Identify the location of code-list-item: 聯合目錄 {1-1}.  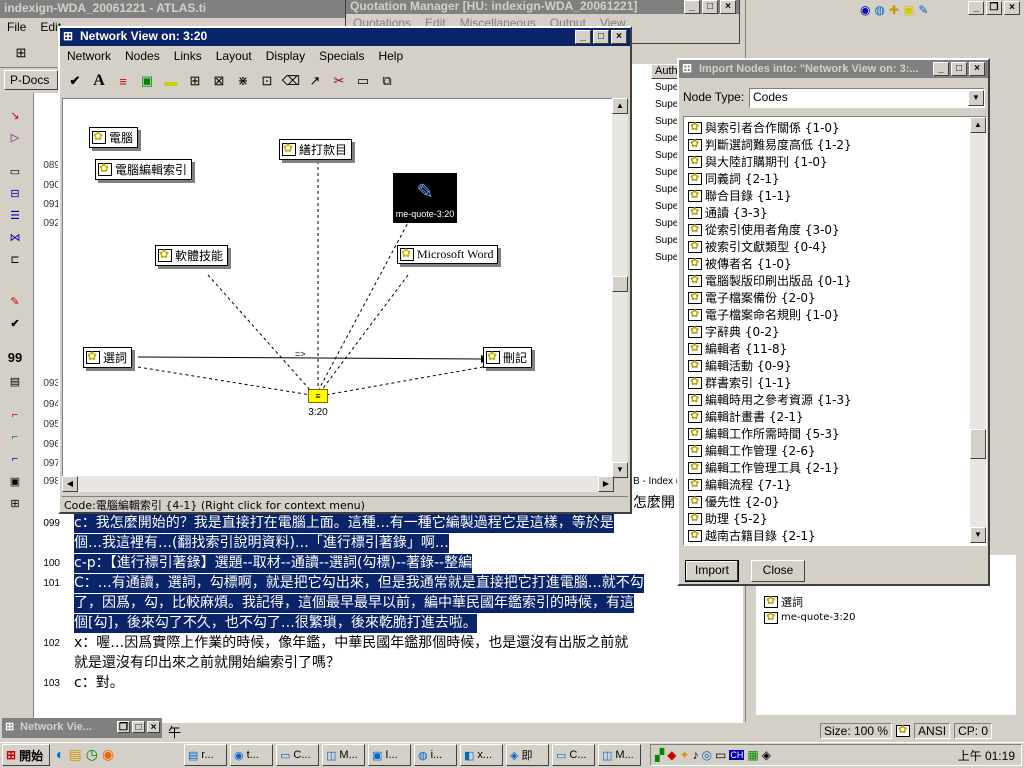
(837, 195).